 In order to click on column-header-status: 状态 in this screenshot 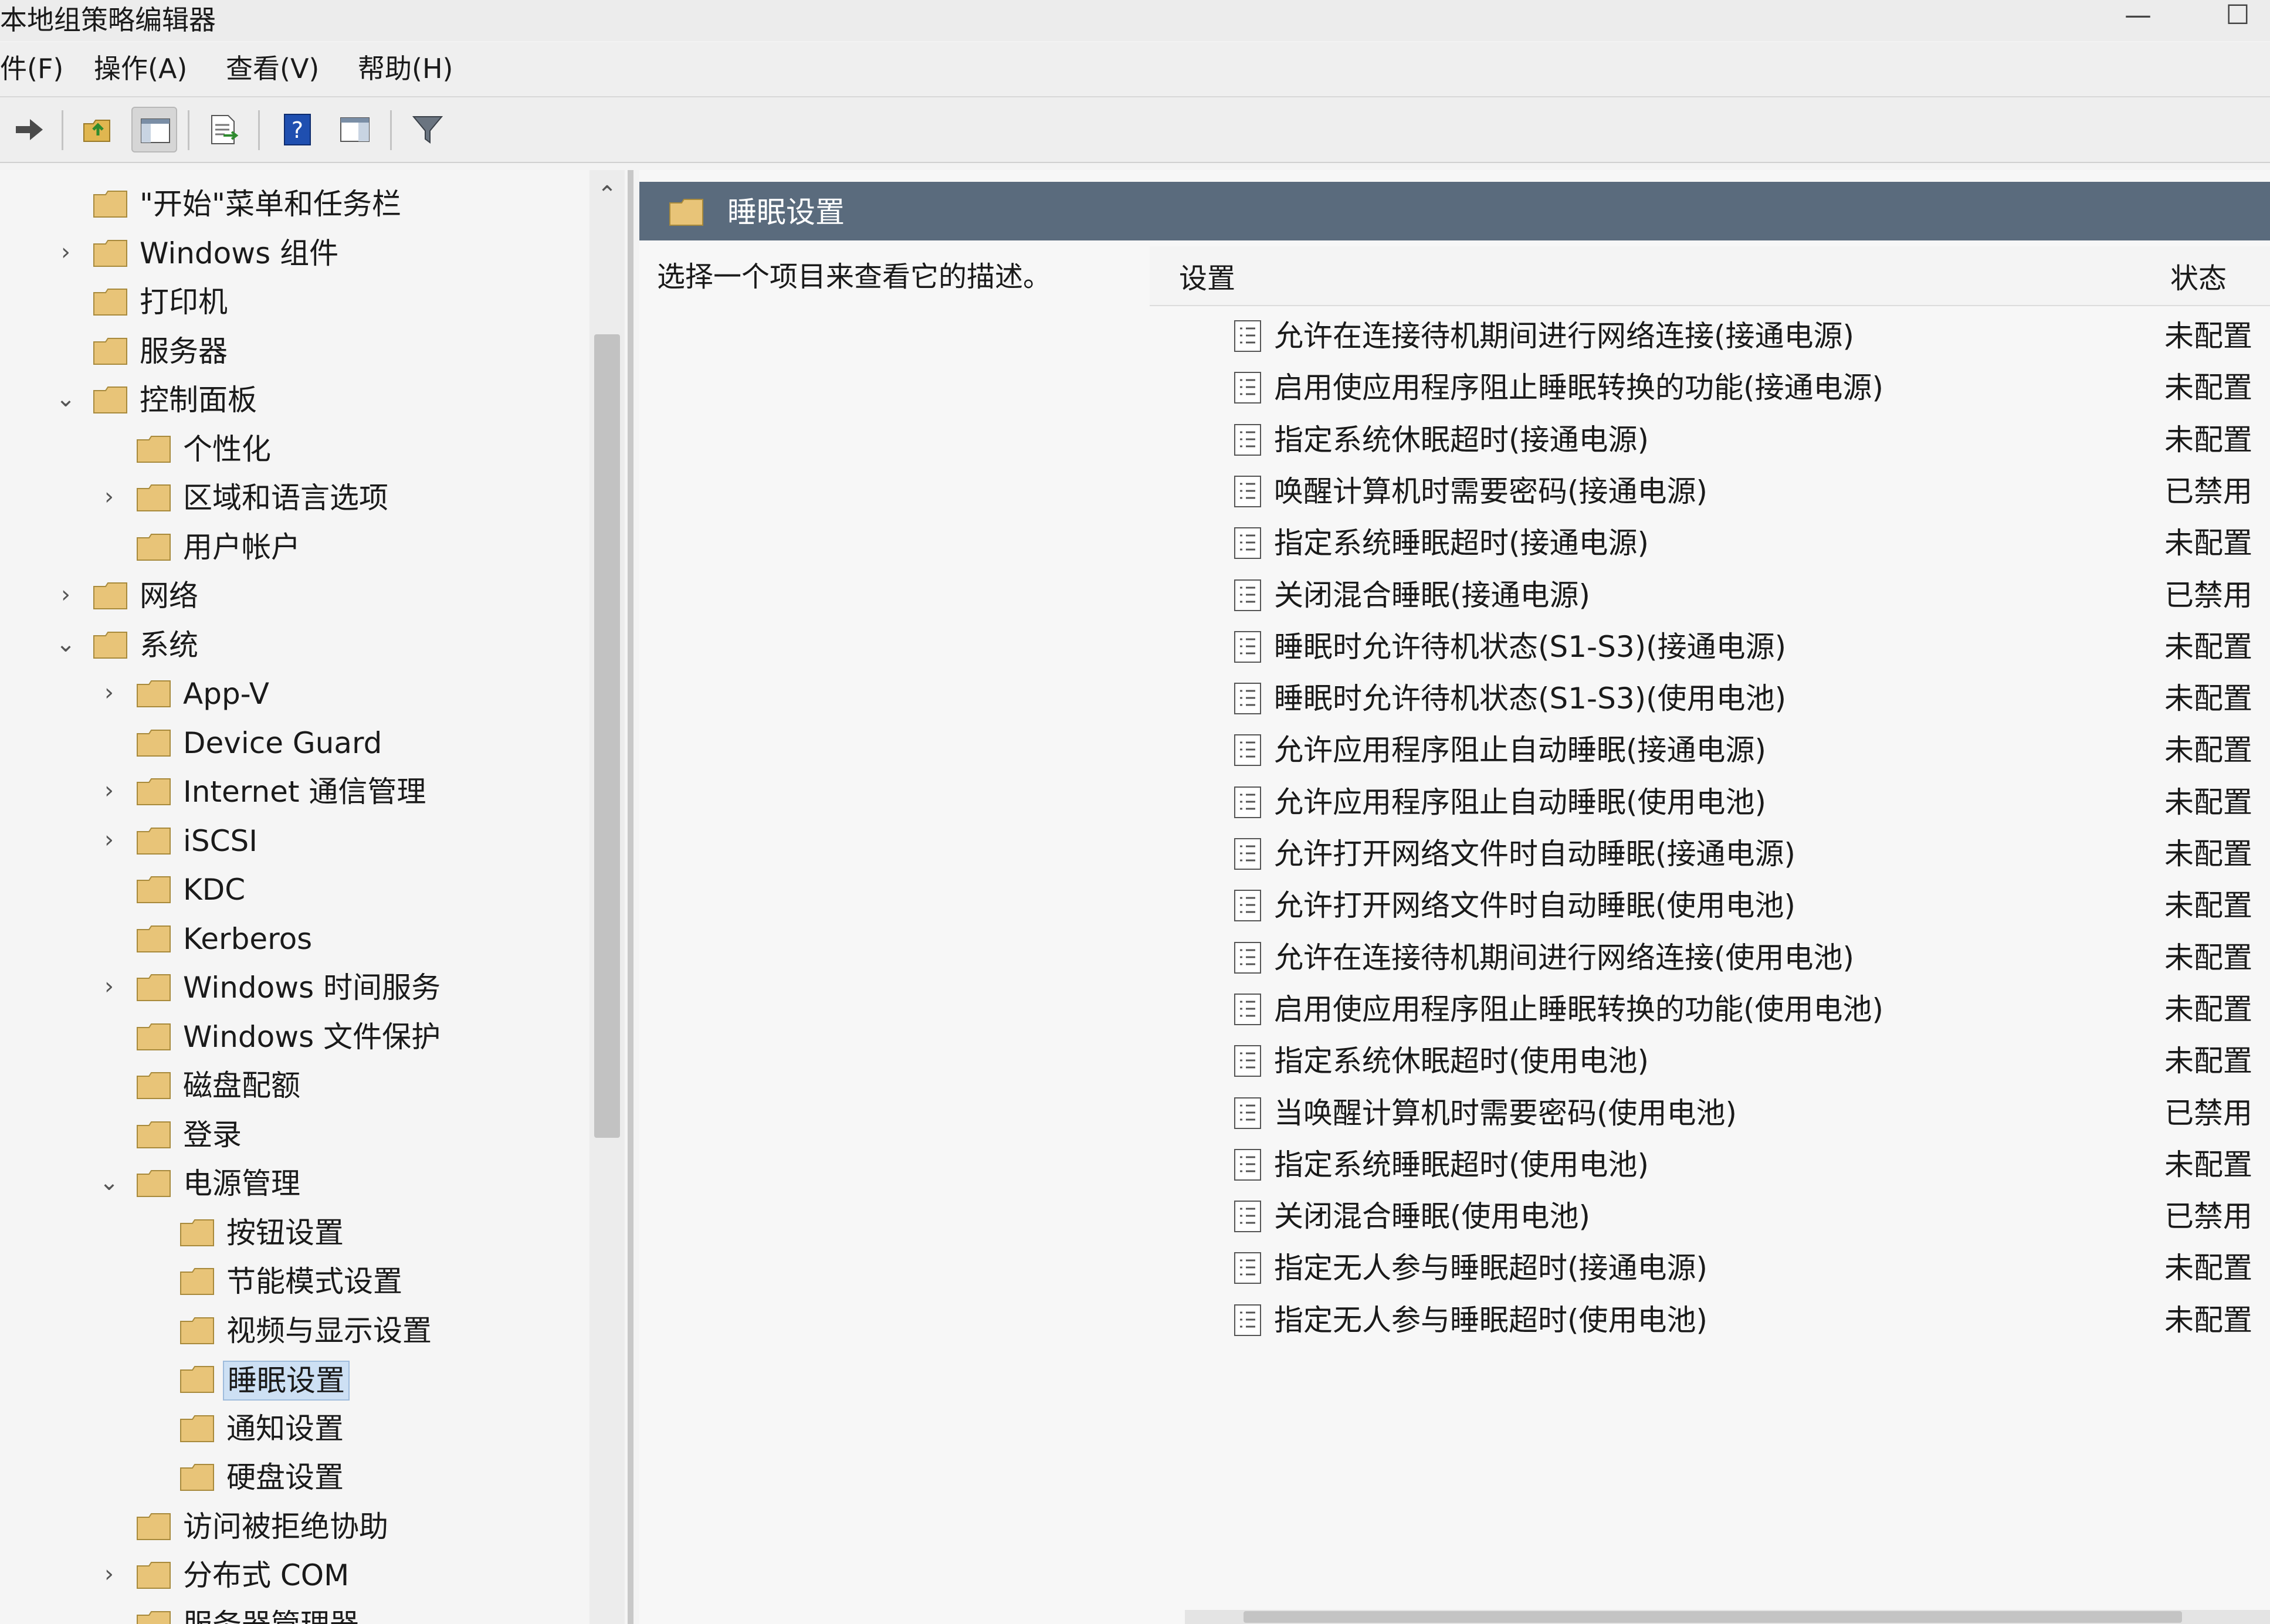, I will do `click(2198, 278)`.